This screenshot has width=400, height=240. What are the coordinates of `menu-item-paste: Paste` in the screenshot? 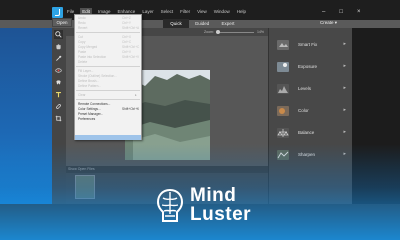 It's located at (82, 52).